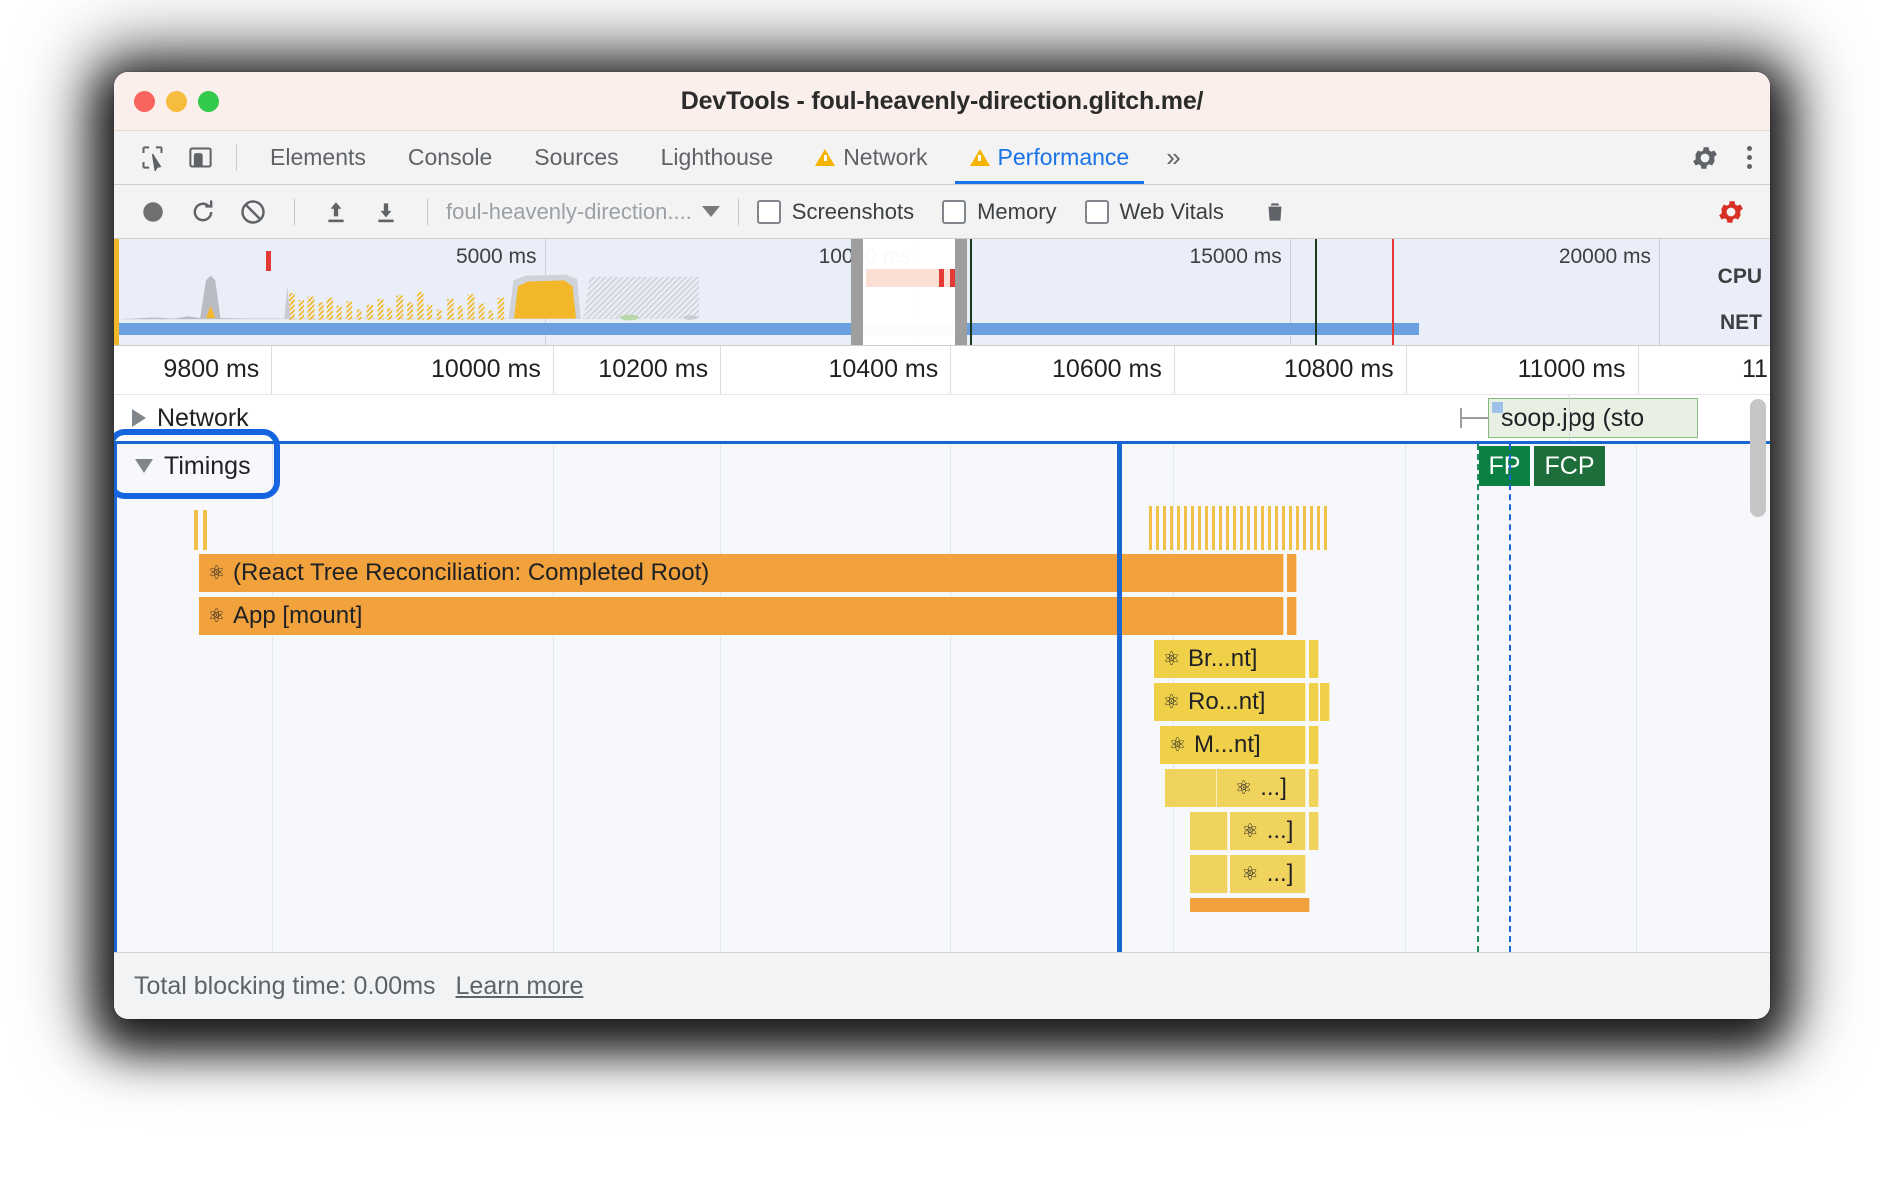 This screenshot has width=1884, height=1178. I want to click on flame-bar-m-mount: ⚛ M...nt], so click(1233, 745).